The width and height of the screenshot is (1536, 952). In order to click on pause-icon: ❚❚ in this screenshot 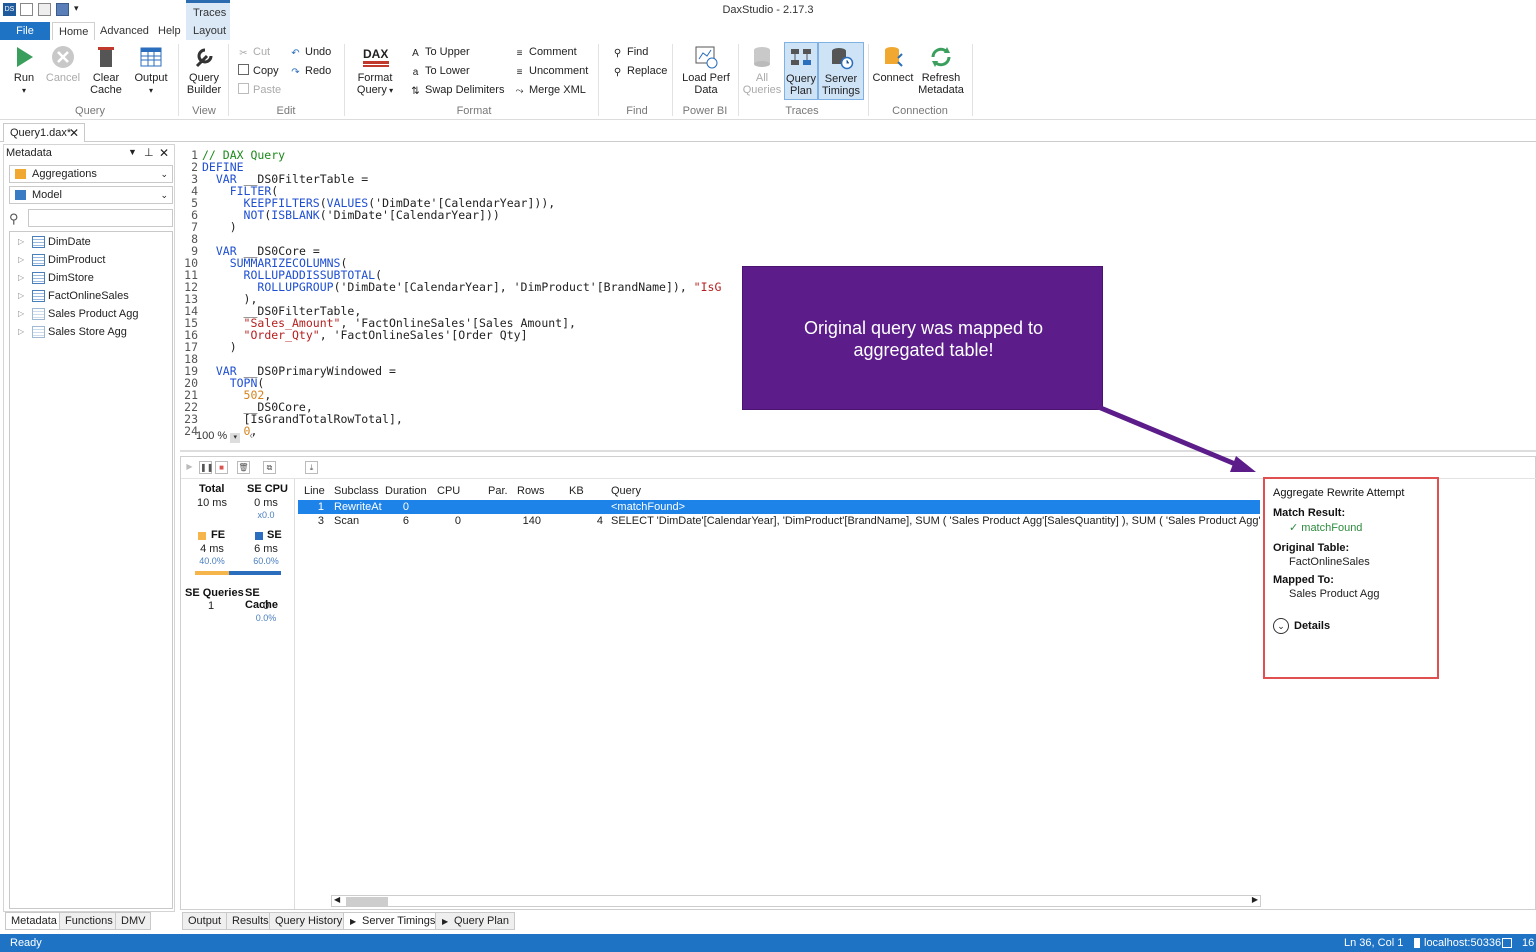, I will do `click(206, 467)`.